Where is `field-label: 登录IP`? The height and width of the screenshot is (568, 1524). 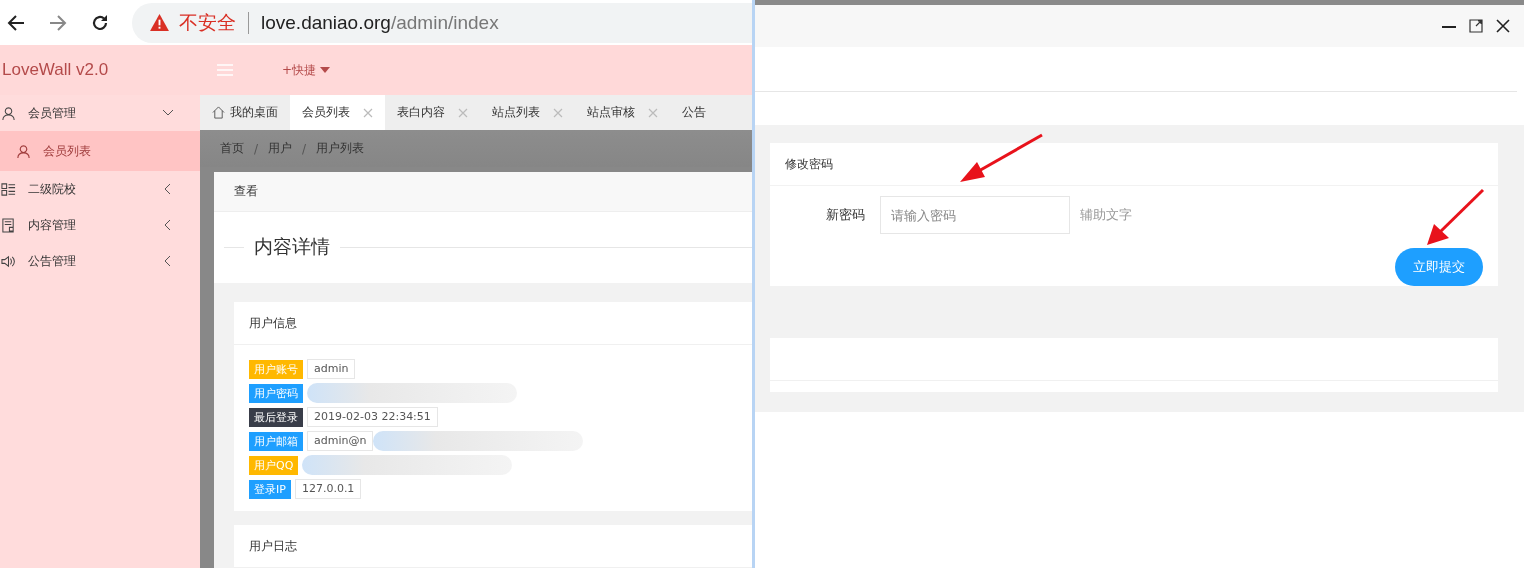
field-label: 登录IP is located at coordinates (270, 489).